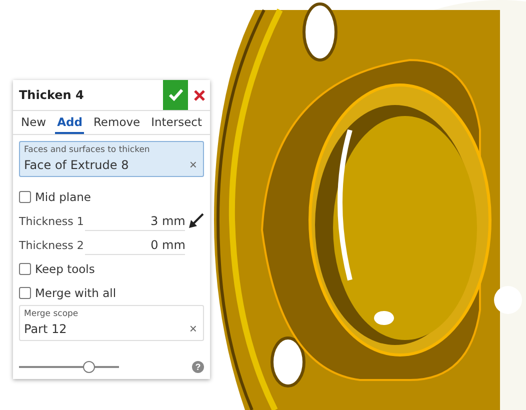 Image resolution: width=526 pixels, height=410 pixels. What do you see at coordinates (75, 293) in the screenshot?
I see `checkbox-label: Merge with all` at bounding box center [75, 293].